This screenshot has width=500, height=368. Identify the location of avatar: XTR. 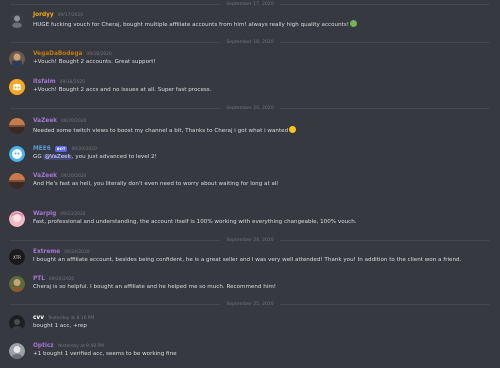
(17, 257).